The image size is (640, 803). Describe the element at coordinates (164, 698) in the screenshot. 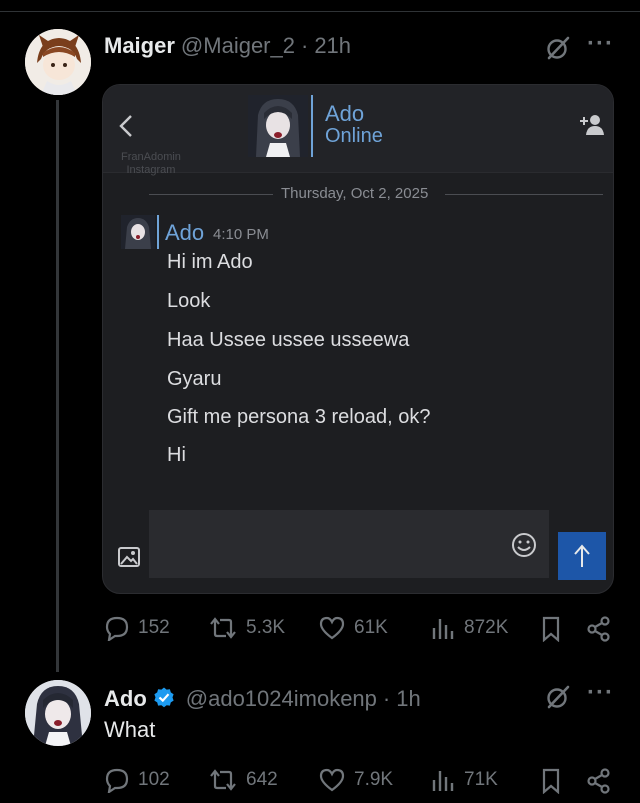

I see `verified-badge-icon` at that location.